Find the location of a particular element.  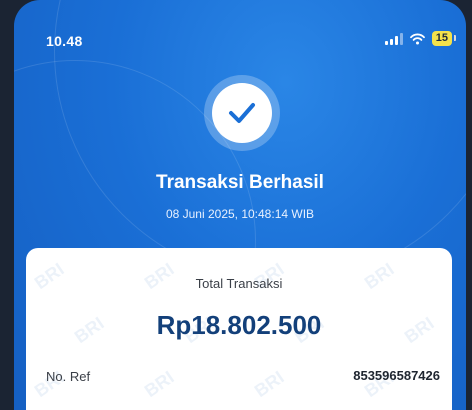

success-circle is located at coordinates (242, 113).